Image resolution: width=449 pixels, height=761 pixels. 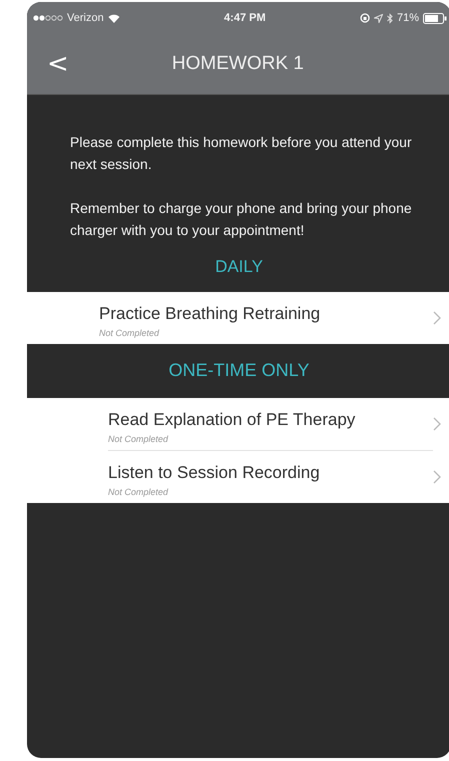 I want to click on clock-time: 4:47 PM, so click(x=245, y=18).